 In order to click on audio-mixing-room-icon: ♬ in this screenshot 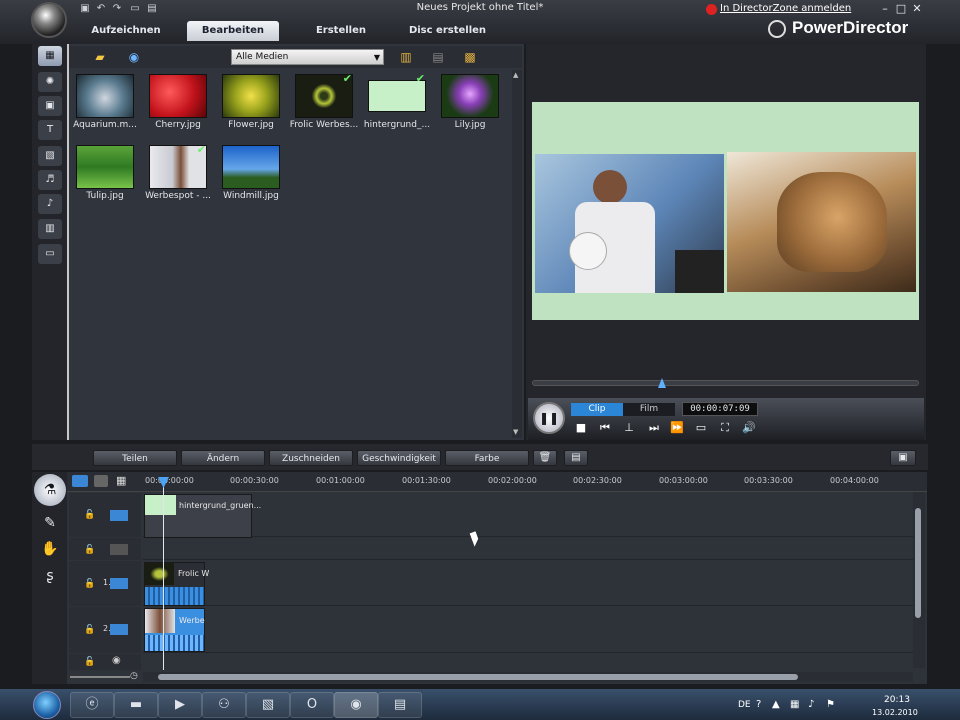, I will do `click(50, 180)`.